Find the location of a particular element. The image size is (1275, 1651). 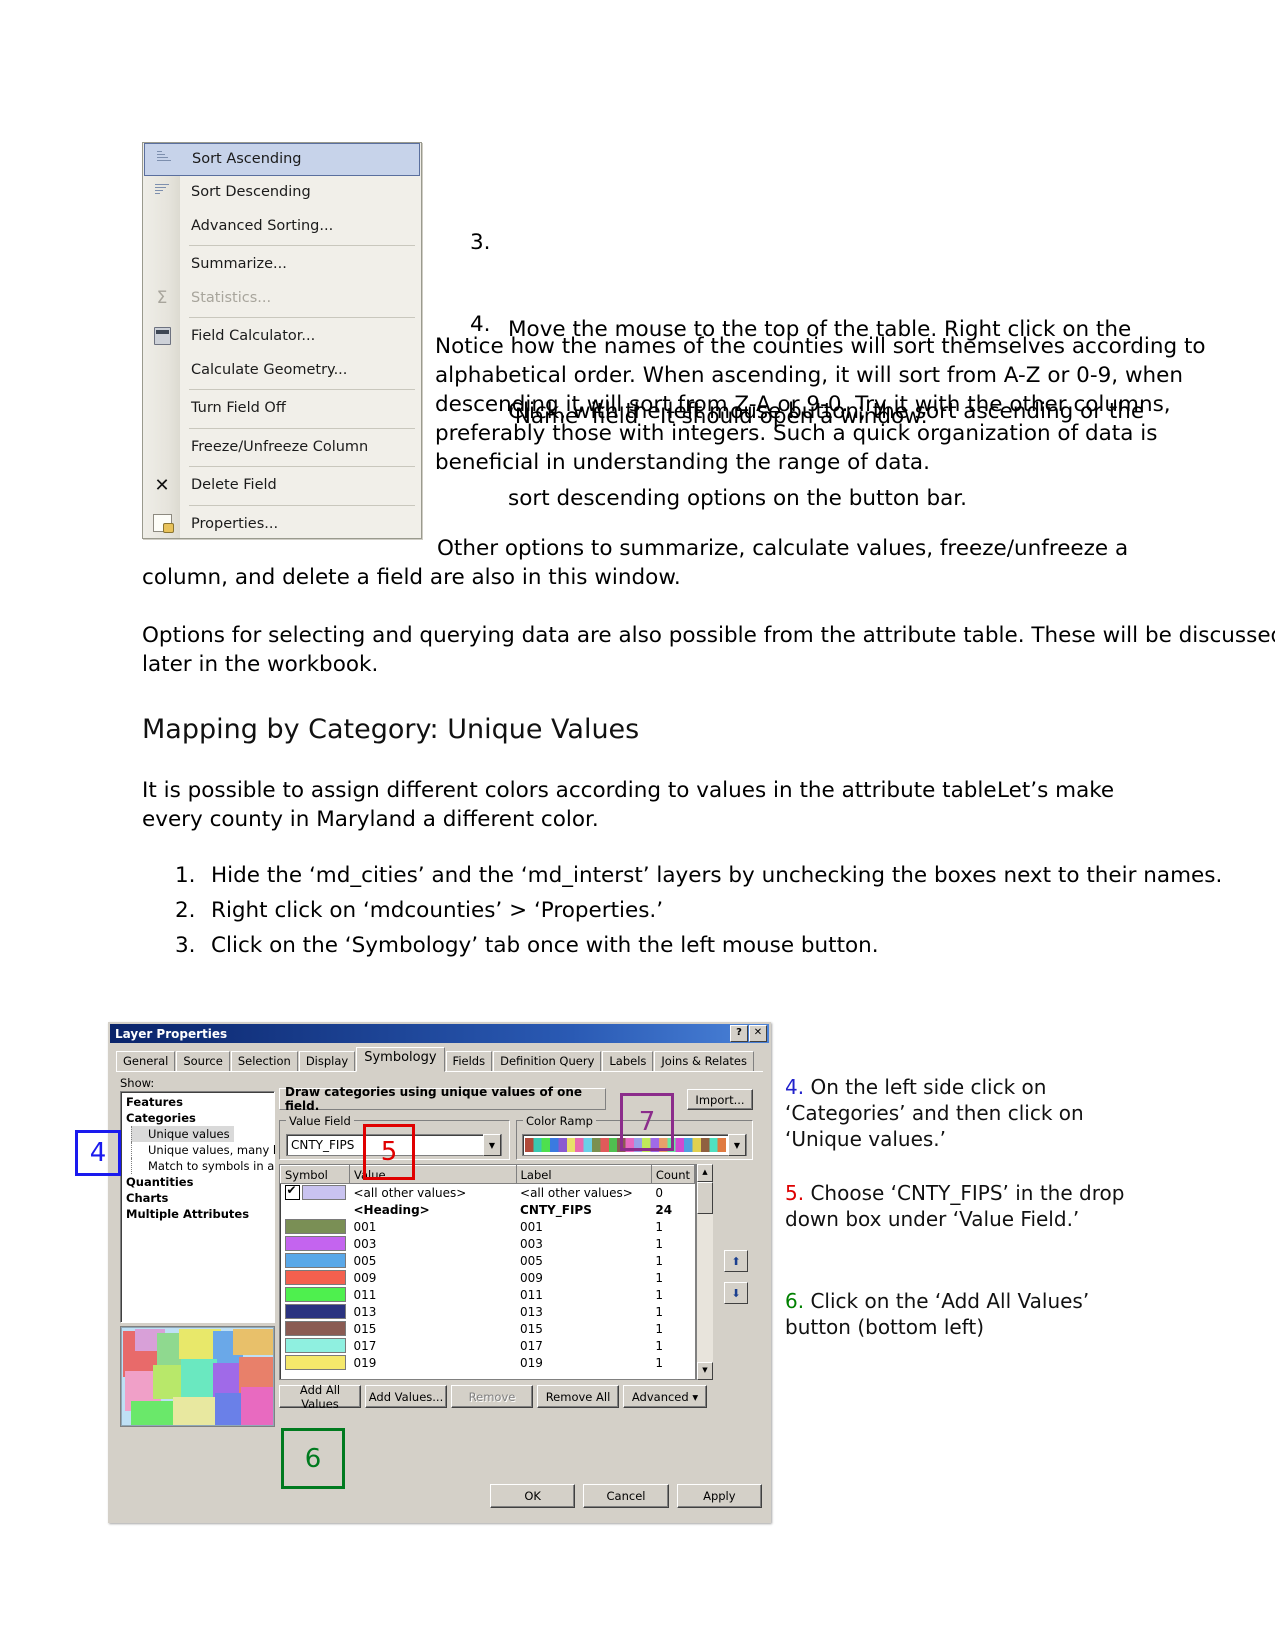

tab-labels: Labels is located at coordinates (628, 1061).